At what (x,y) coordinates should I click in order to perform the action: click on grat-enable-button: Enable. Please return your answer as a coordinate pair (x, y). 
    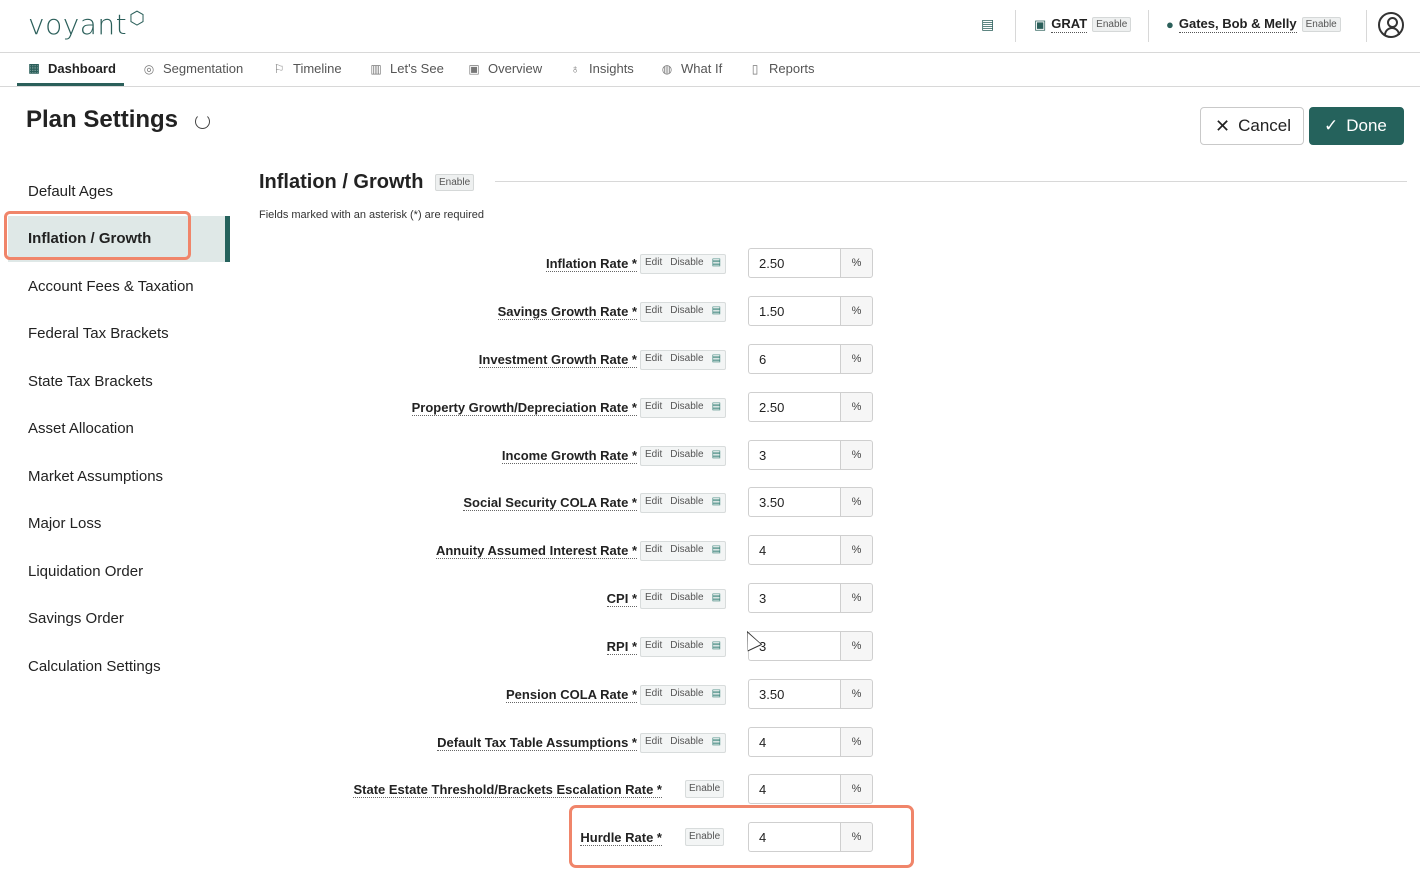
    Looking at the image, I should click on (1112, 24).